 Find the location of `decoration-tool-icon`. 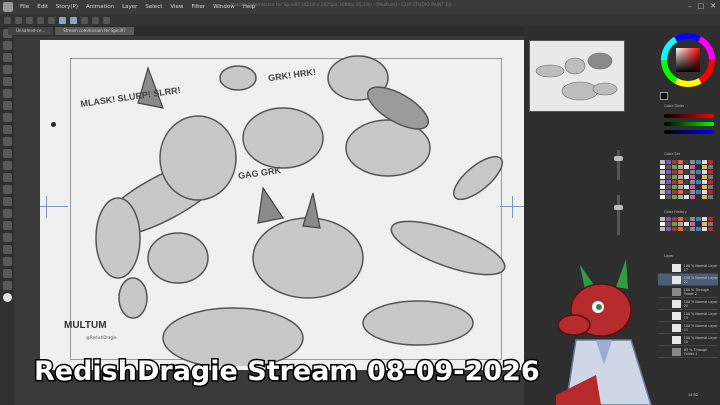

decoration-tool-icon is located at coordinates (7, 165).